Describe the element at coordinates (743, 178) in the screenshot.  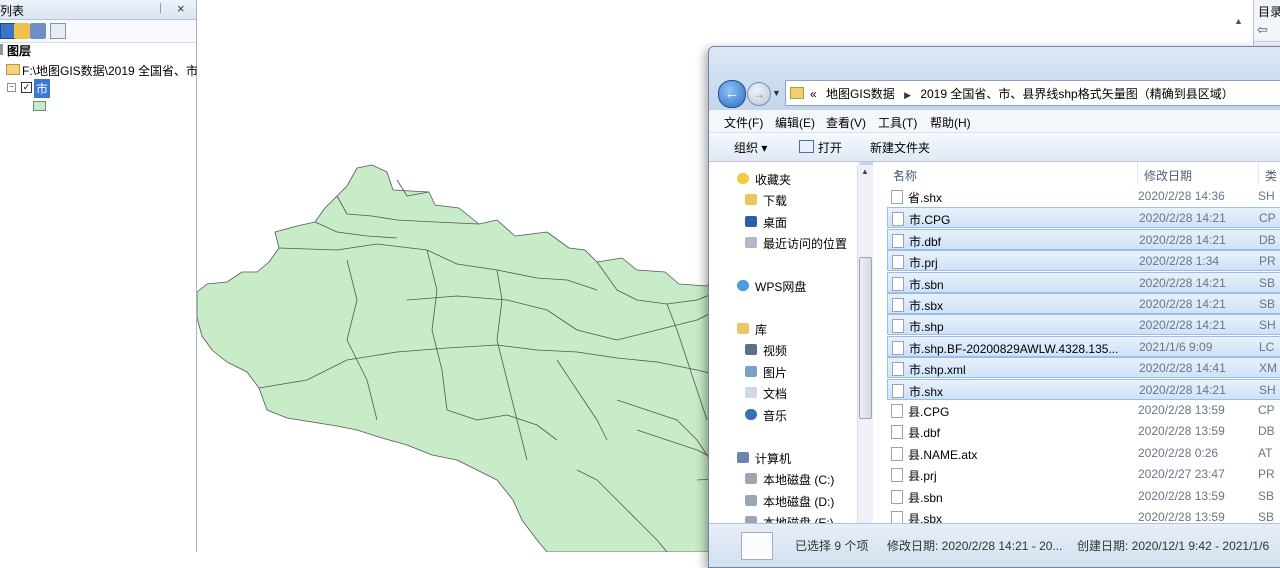
I see `star-icon` at that location.